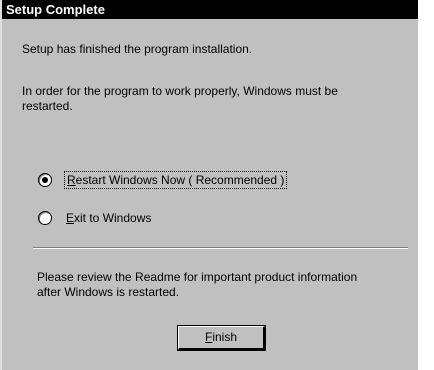  I want to click on separator-line, so click(220, 248).